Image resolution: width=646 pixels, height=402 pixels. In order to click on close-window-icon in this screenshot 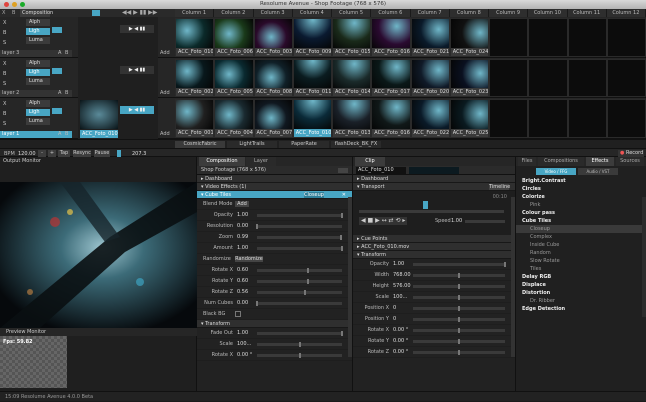, I will do `click(6, 4)`.